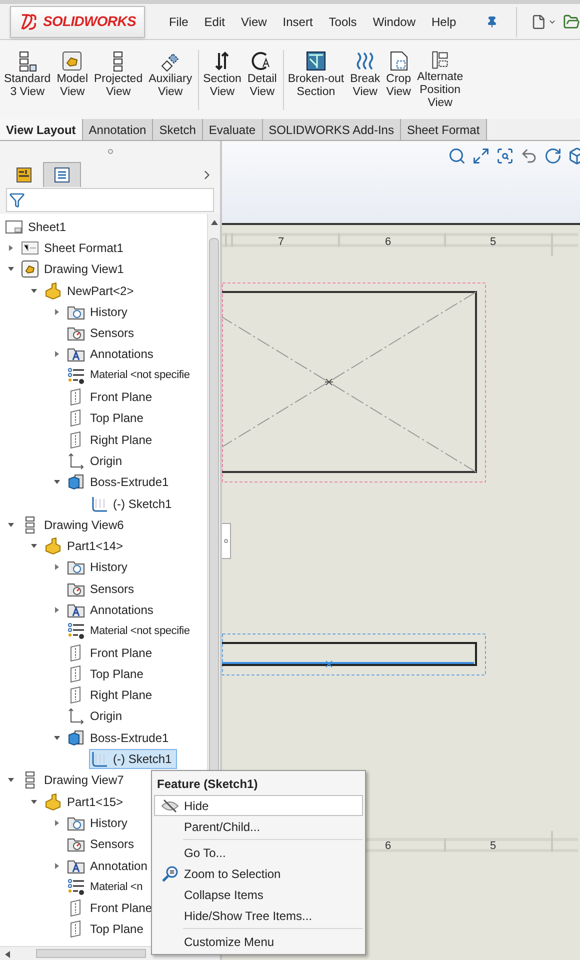  I want to click on tree-item: Sheet1, so click(38, 226).